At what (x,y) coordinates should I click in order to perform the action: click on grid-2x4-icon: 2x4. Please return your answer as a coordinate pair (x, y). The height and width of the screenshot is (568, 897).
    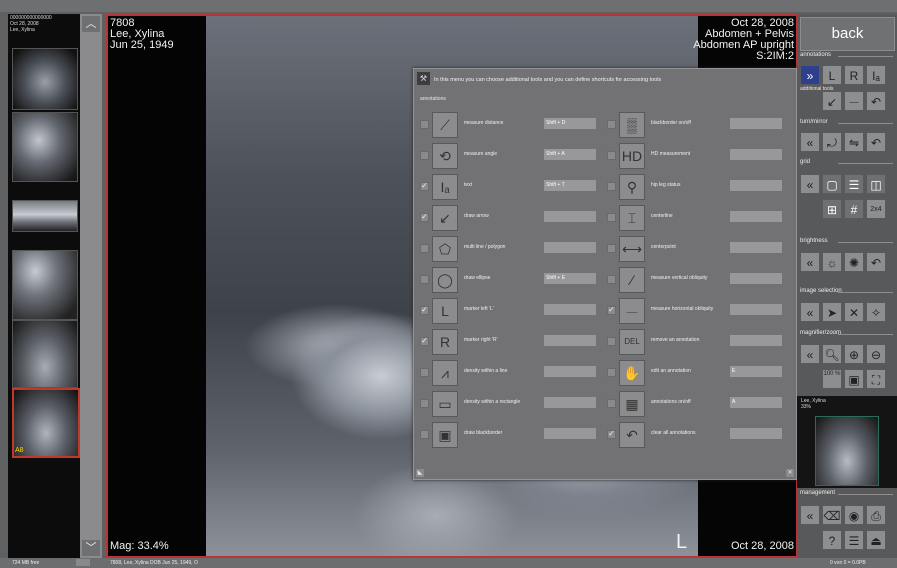
    Looking at the image, I should click on (876, 209).